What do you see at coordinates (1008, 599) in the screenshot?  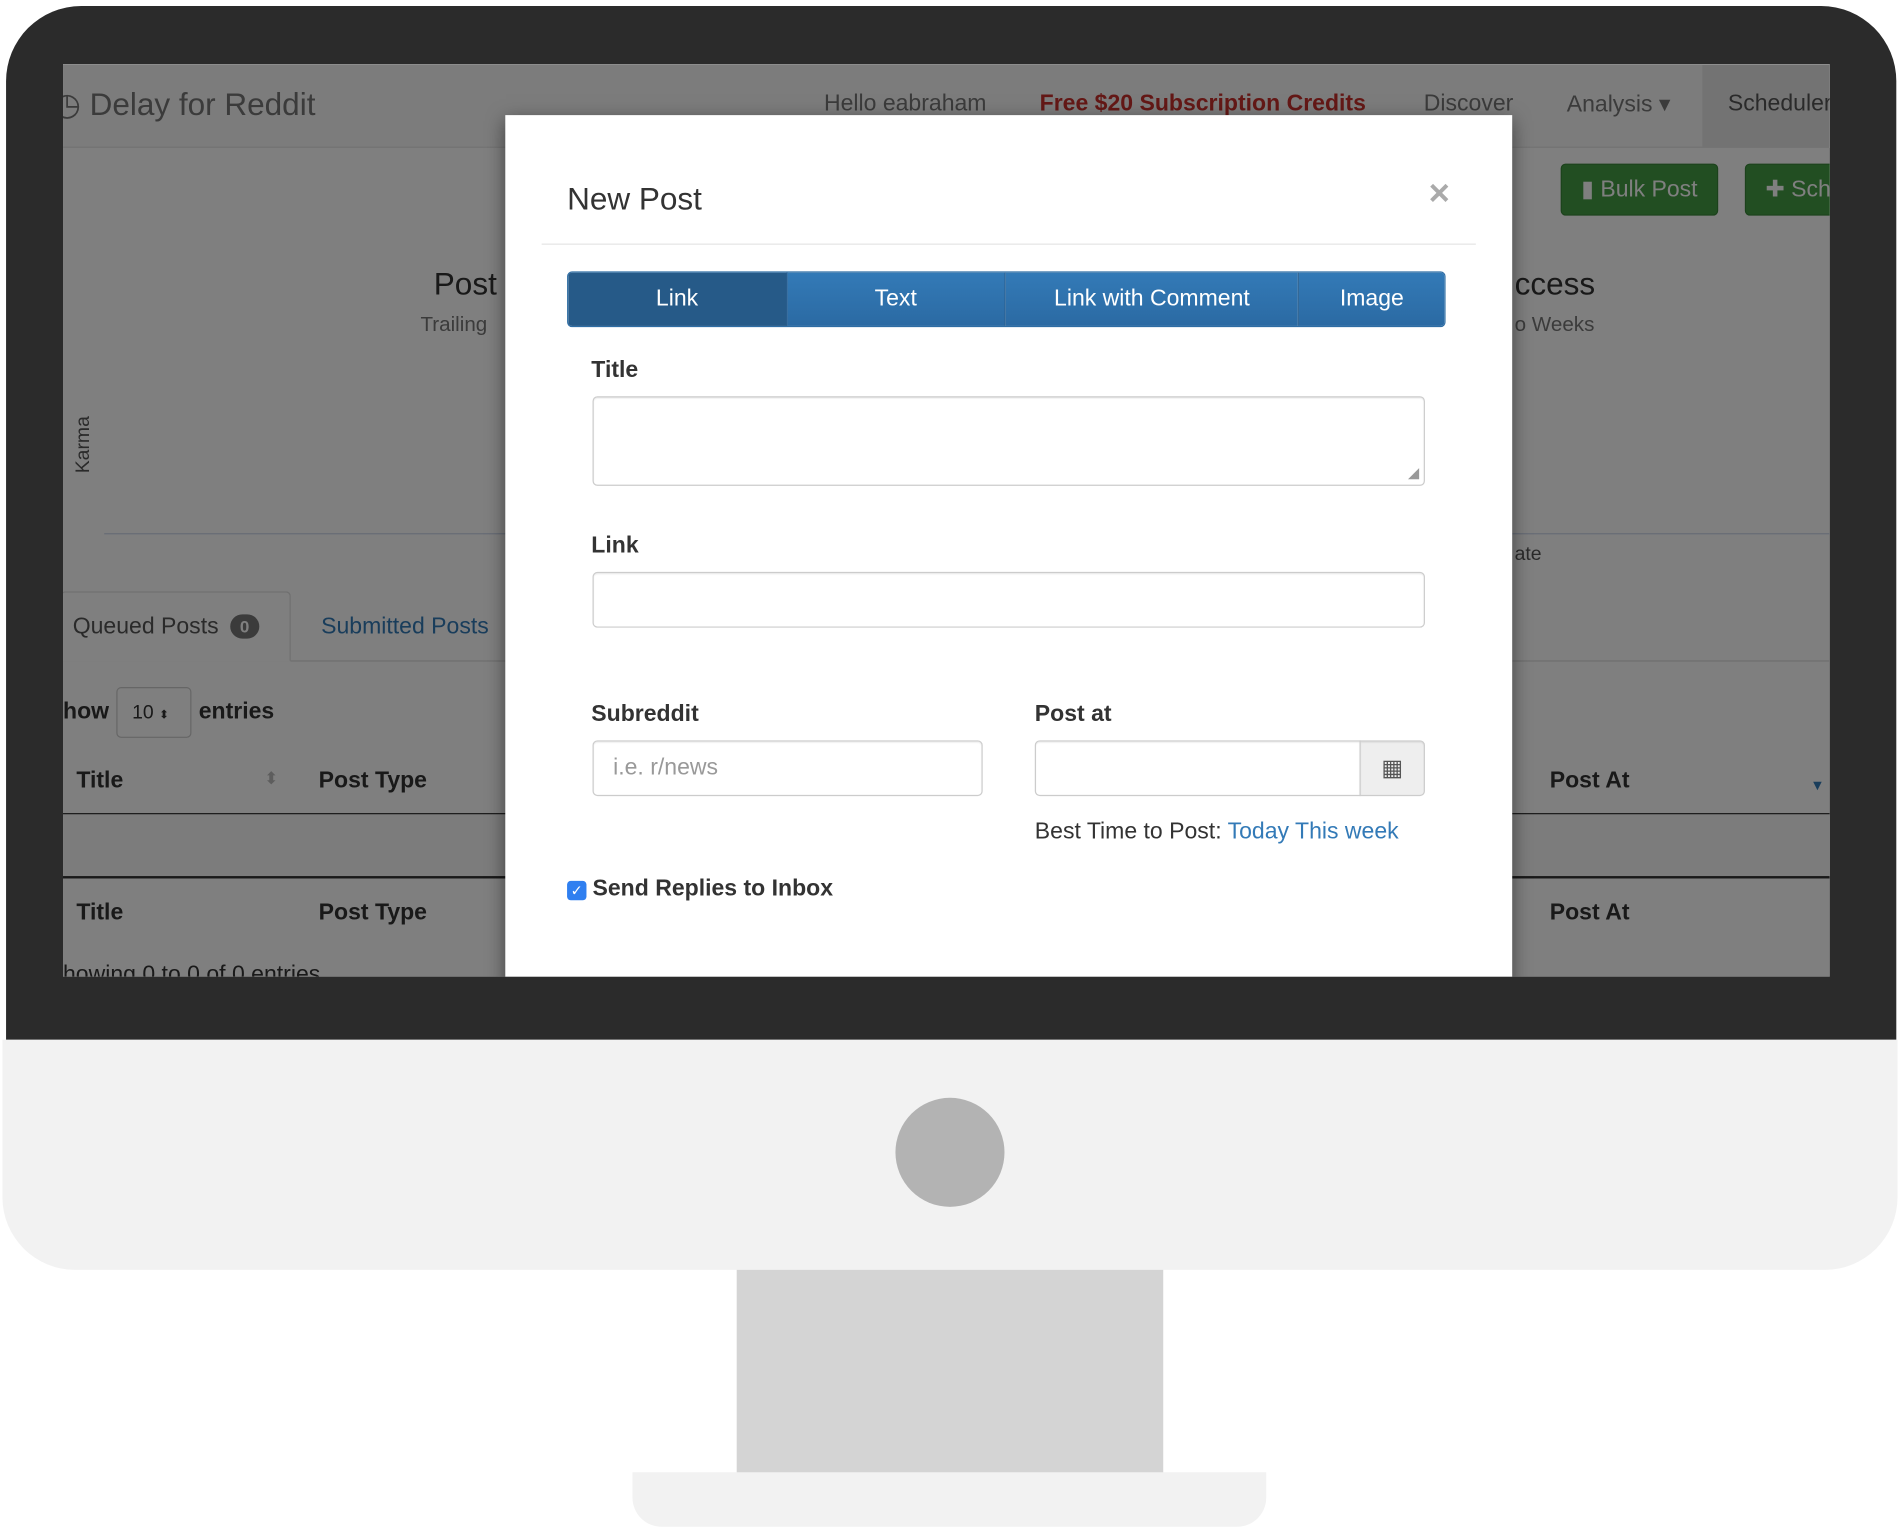 I see `link-input` at bounding box center [1008, 599].